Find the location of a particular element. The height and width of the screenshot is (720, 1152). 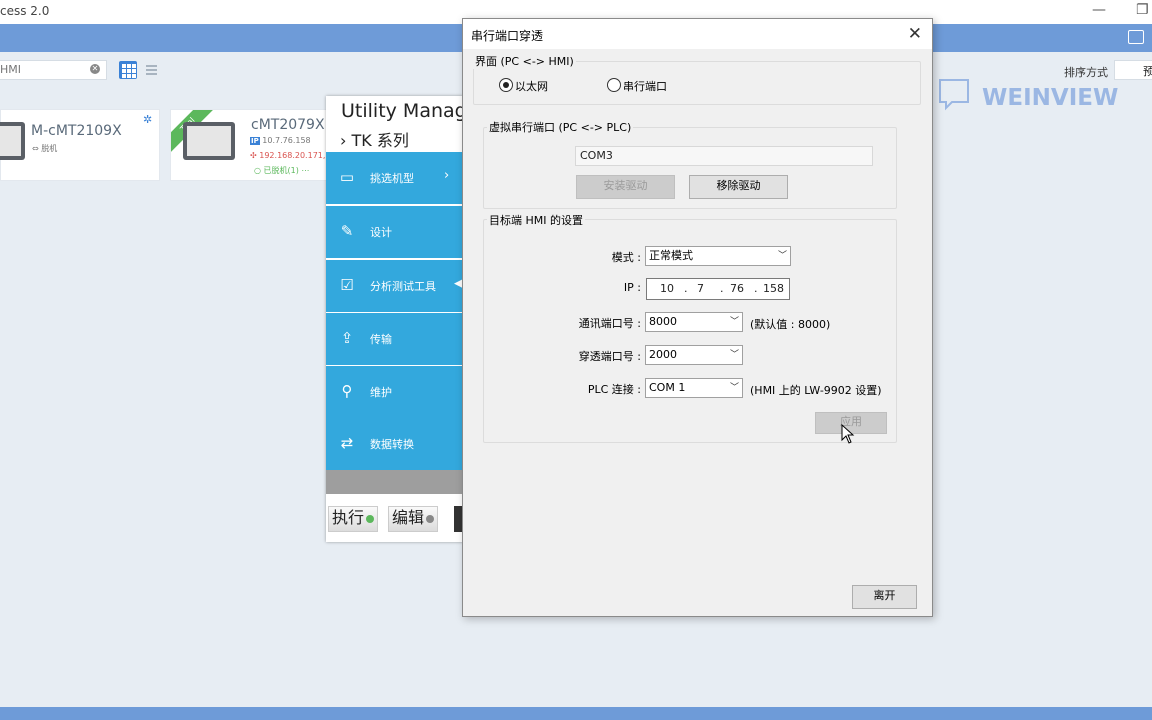

grid-view-icon is located at coordinates (128, 70).